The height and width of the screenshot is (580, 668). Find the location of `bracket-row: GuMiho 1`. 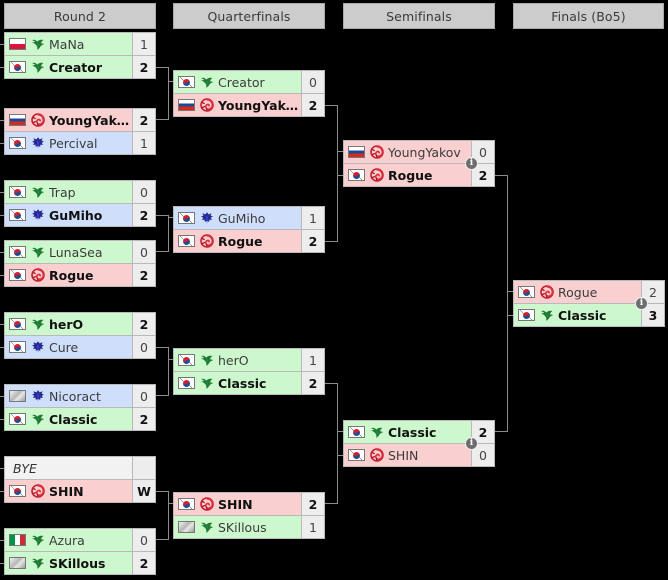

bracket-row: GuMiho 1 is located at coordinates (249, 218).